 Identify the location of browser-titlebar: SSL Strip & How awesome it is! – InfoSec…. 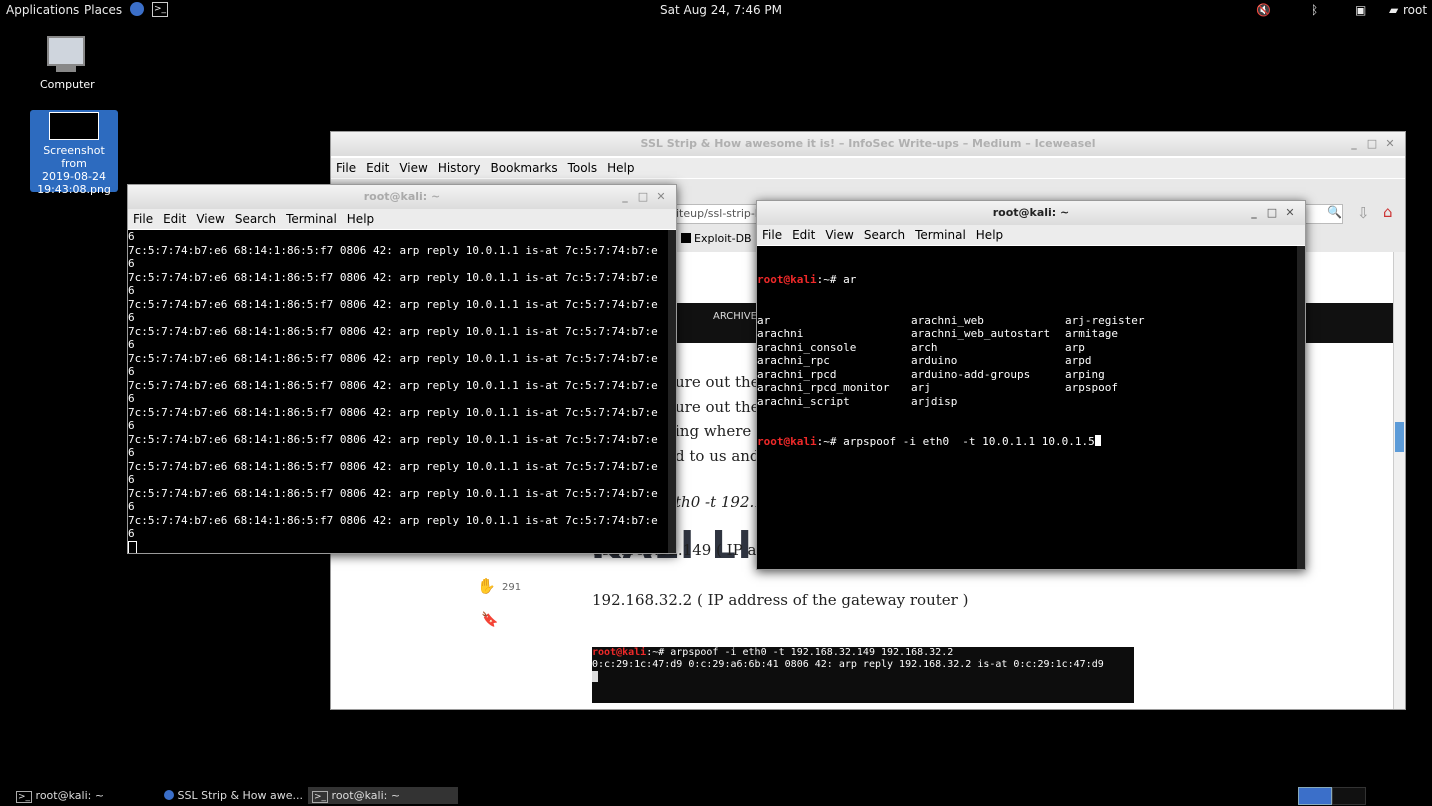
(868, 144).